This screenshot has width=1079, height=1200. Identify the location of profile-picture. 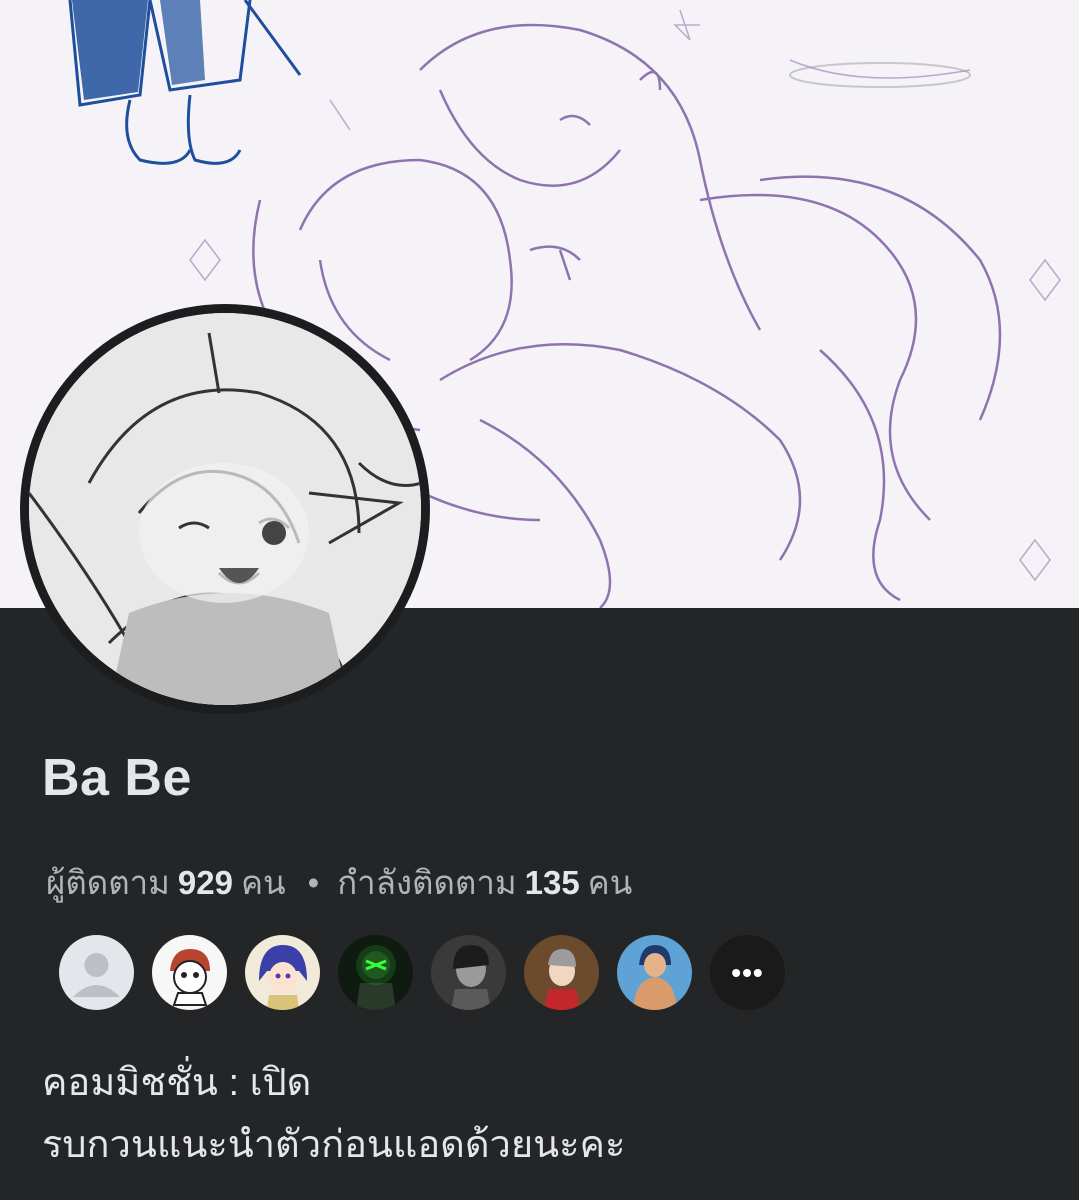
(225, 509).